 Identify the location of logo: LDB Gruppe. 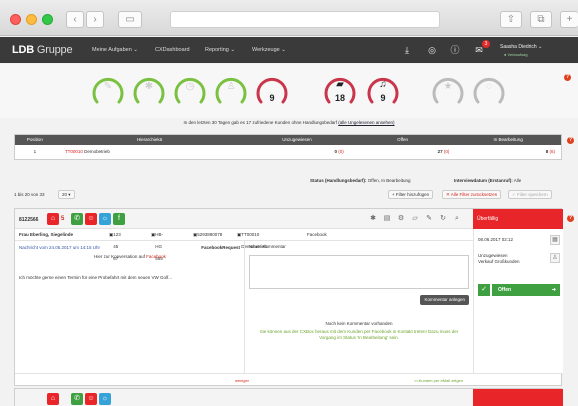
(42, 50).